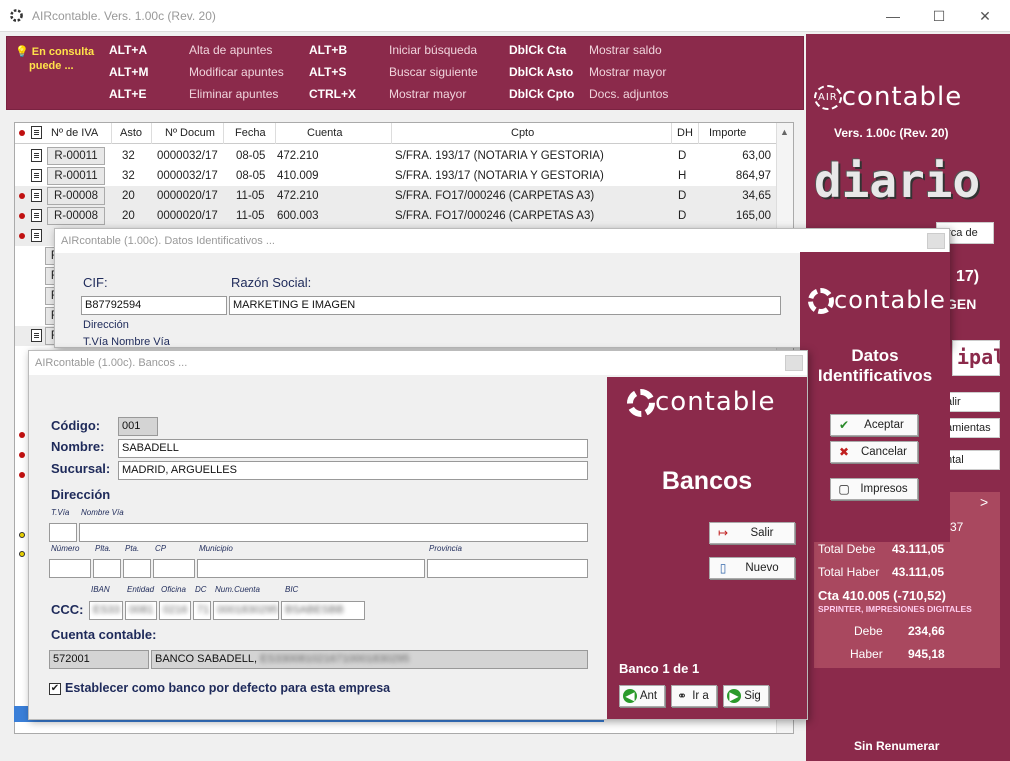 This screenshot has height=761, width=1010. I want to click on tvia-label: T.Vía Nombre Vía, so click(126, 342).